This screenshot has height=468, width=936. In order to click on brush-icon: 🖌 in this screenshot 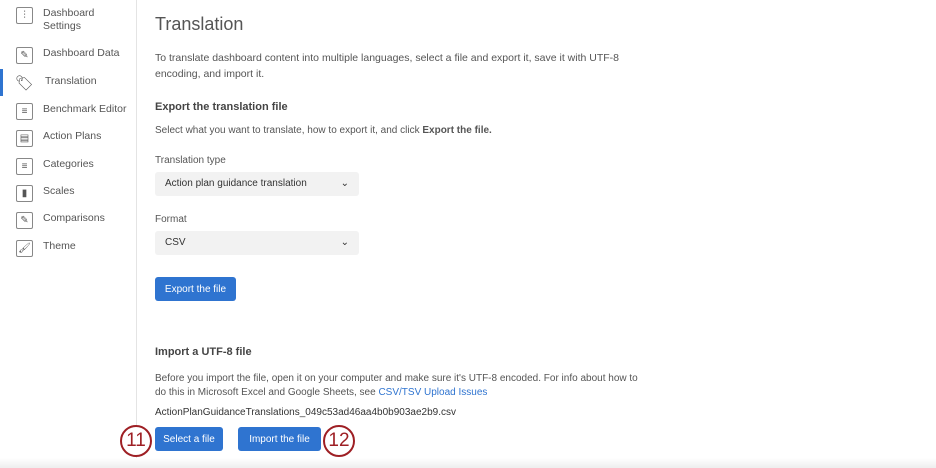, I will do `click(24, 248)`.